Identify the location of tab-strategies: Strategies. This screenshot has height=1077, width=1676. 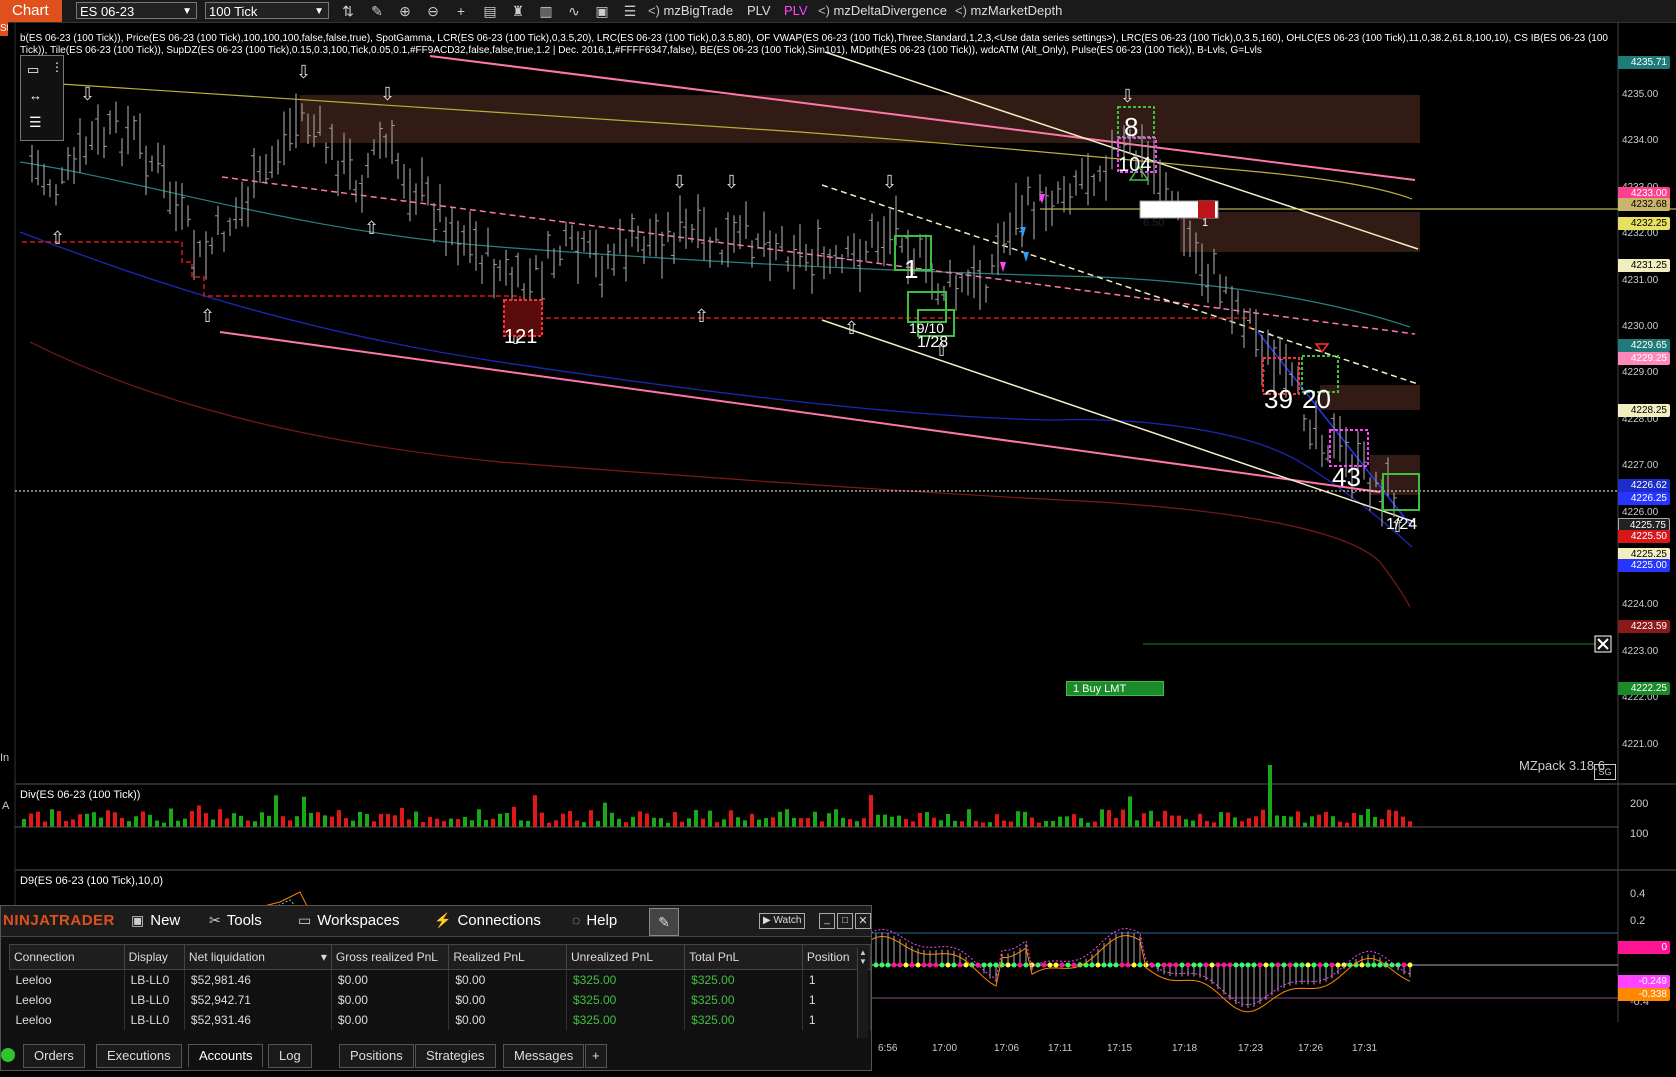
(455, 1056).